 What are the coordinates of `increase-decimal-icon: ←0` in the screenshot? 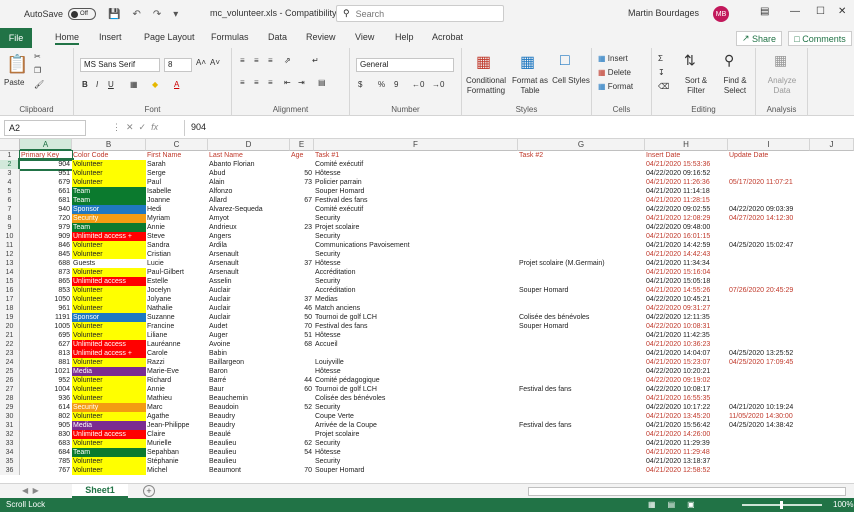 It's located at (418, 84).